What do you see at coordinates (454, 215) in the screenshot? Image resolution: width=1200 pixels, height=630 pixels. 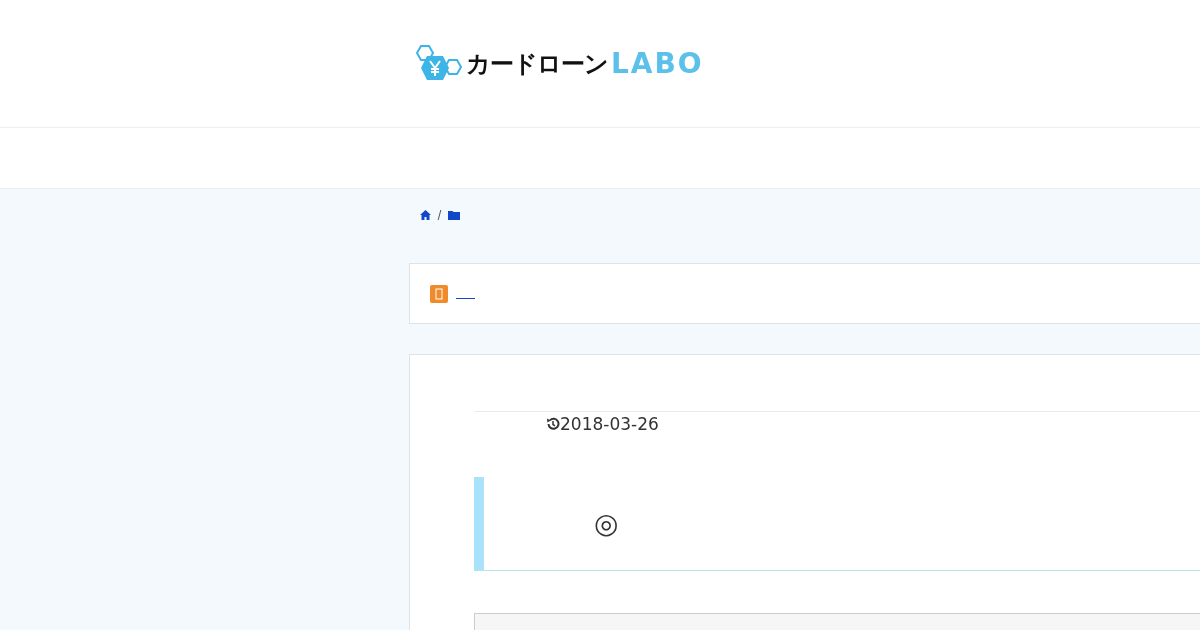 I see `folder-icon` at bounding box center [454, 215].